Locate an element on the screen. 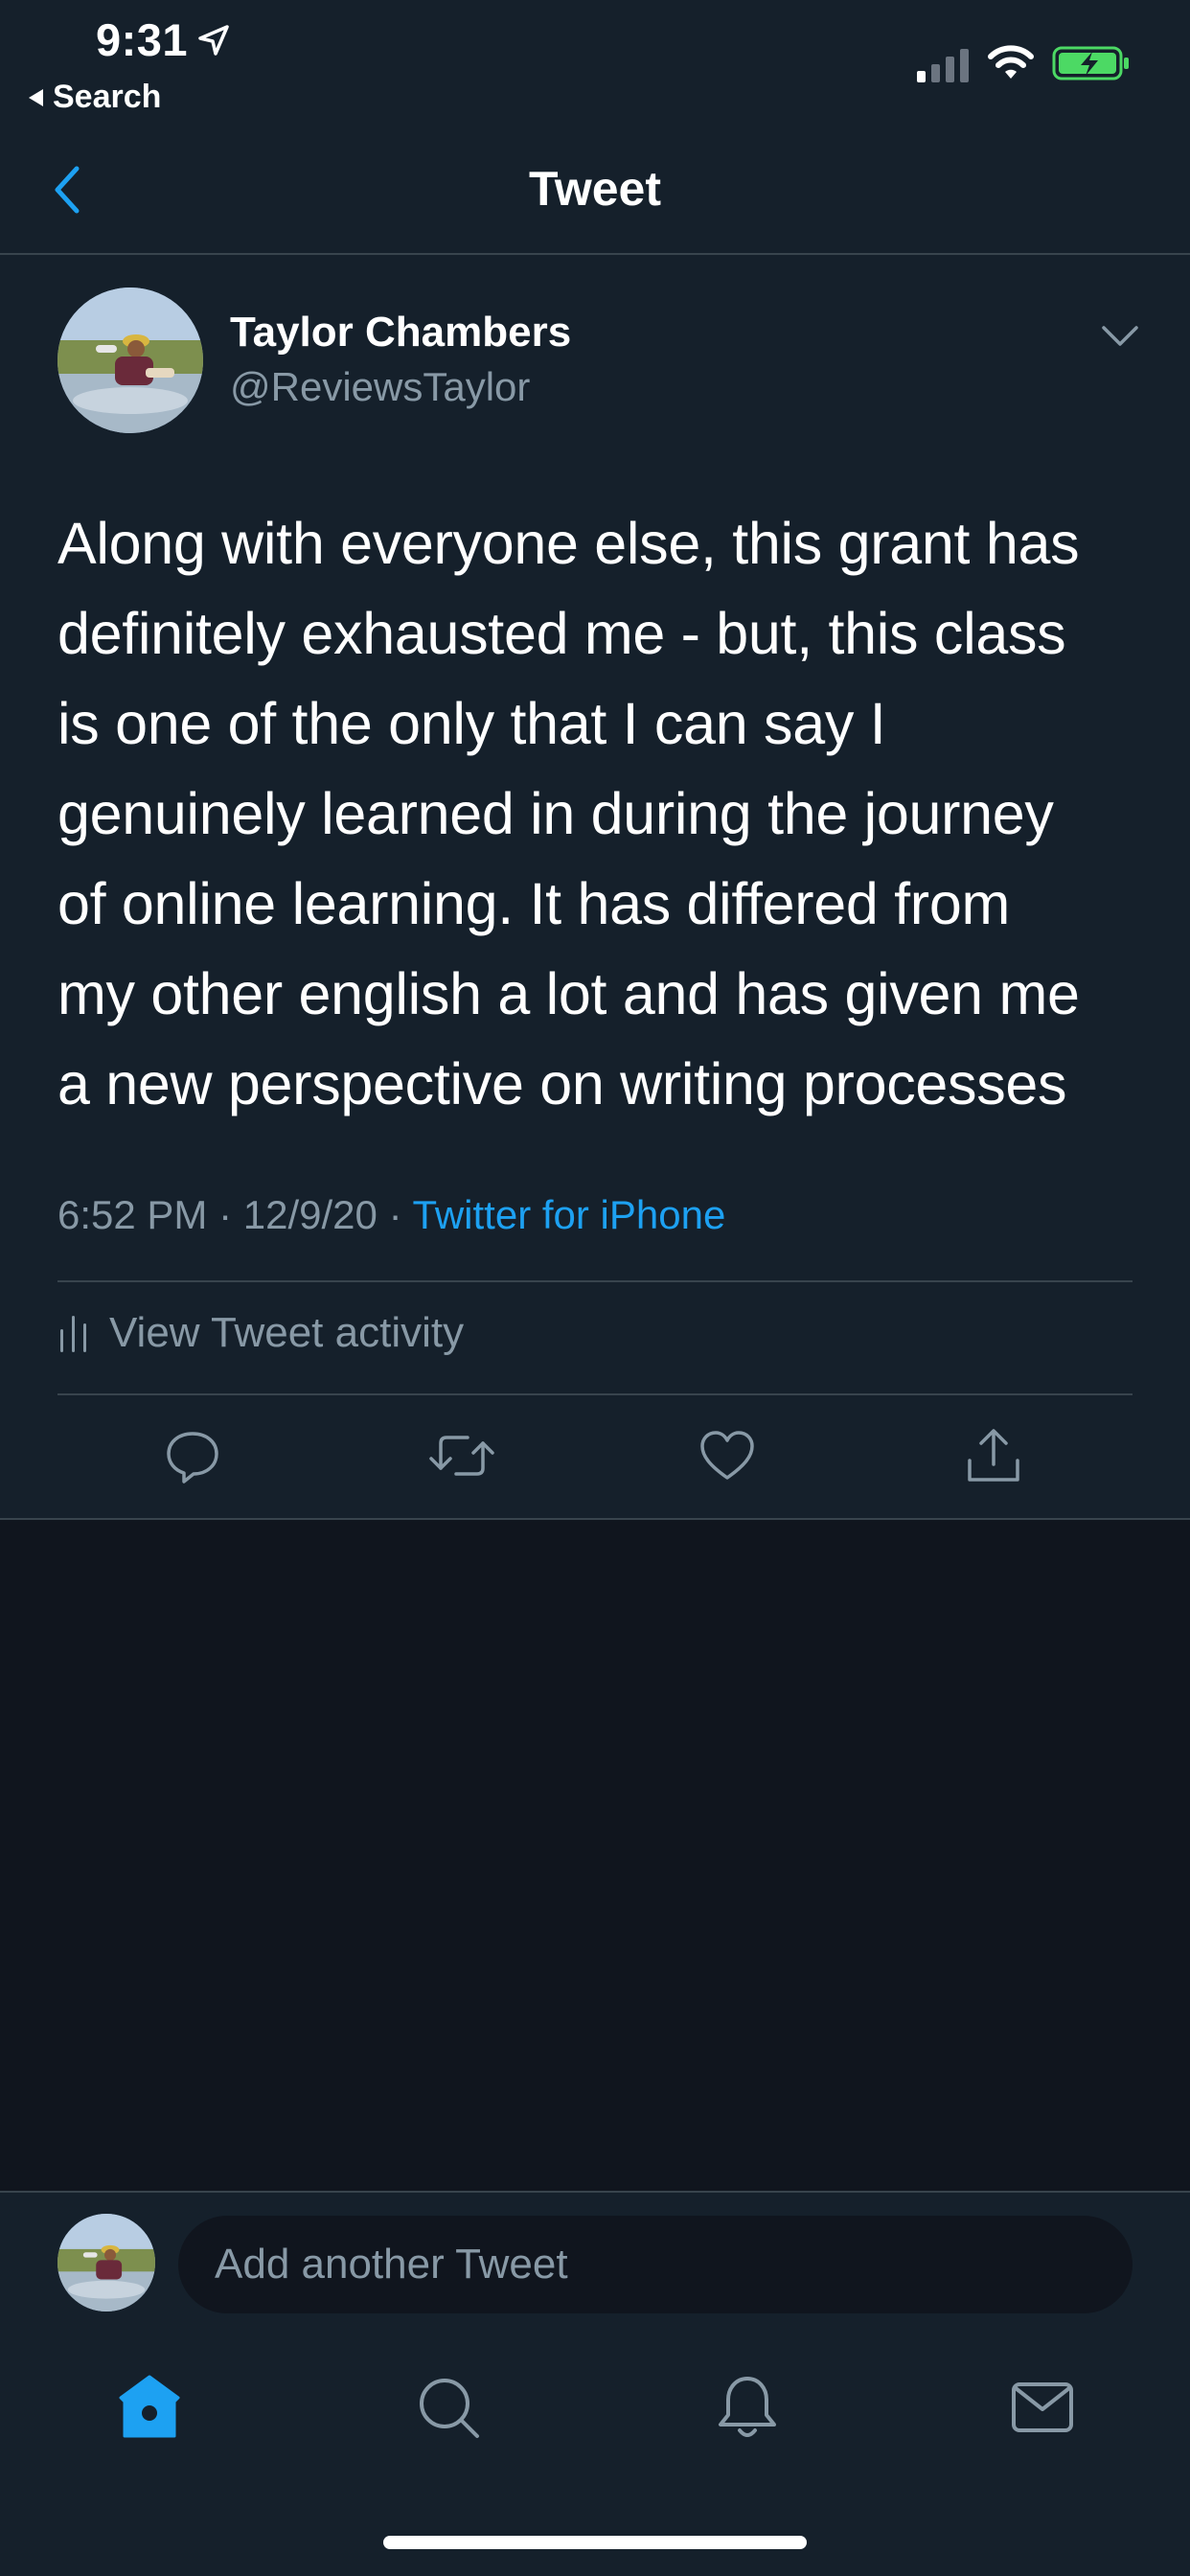  tweet-text-line: genuinely learned in during the journey is located at coordinates (556, 813).